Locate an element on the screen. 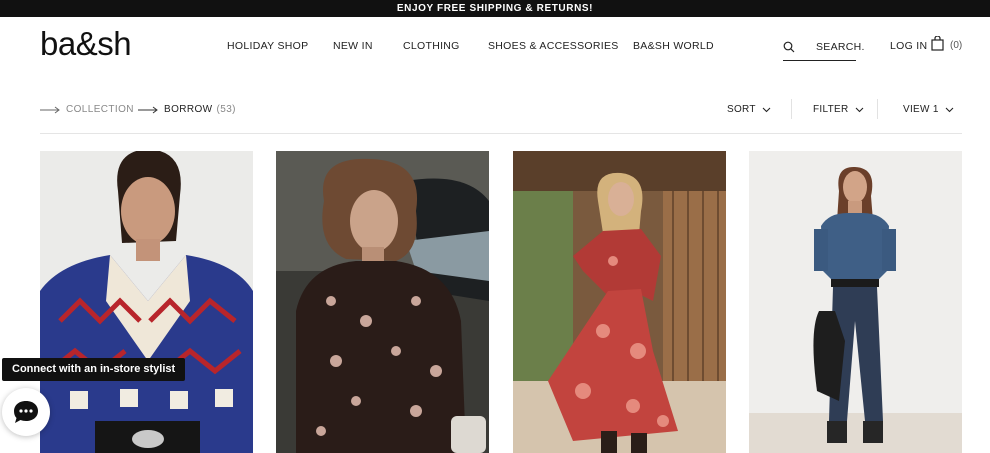 The width and height of the screenshot is (990, 453). sort-label: SORT is located at coordinates (741, 109).